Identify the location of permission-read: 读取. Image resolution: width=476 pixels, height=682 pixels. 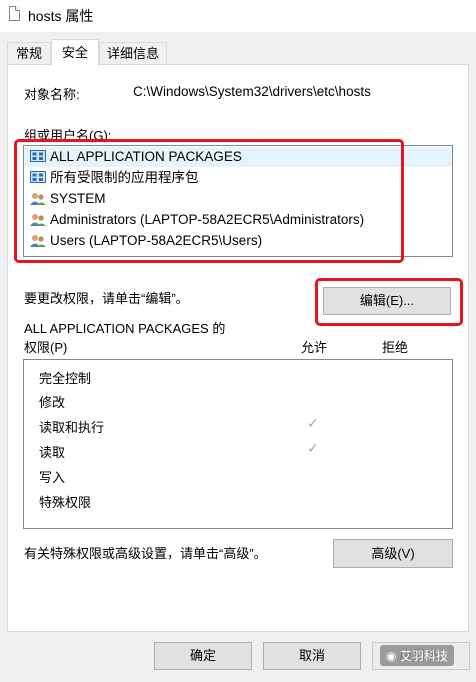
(52, 452).